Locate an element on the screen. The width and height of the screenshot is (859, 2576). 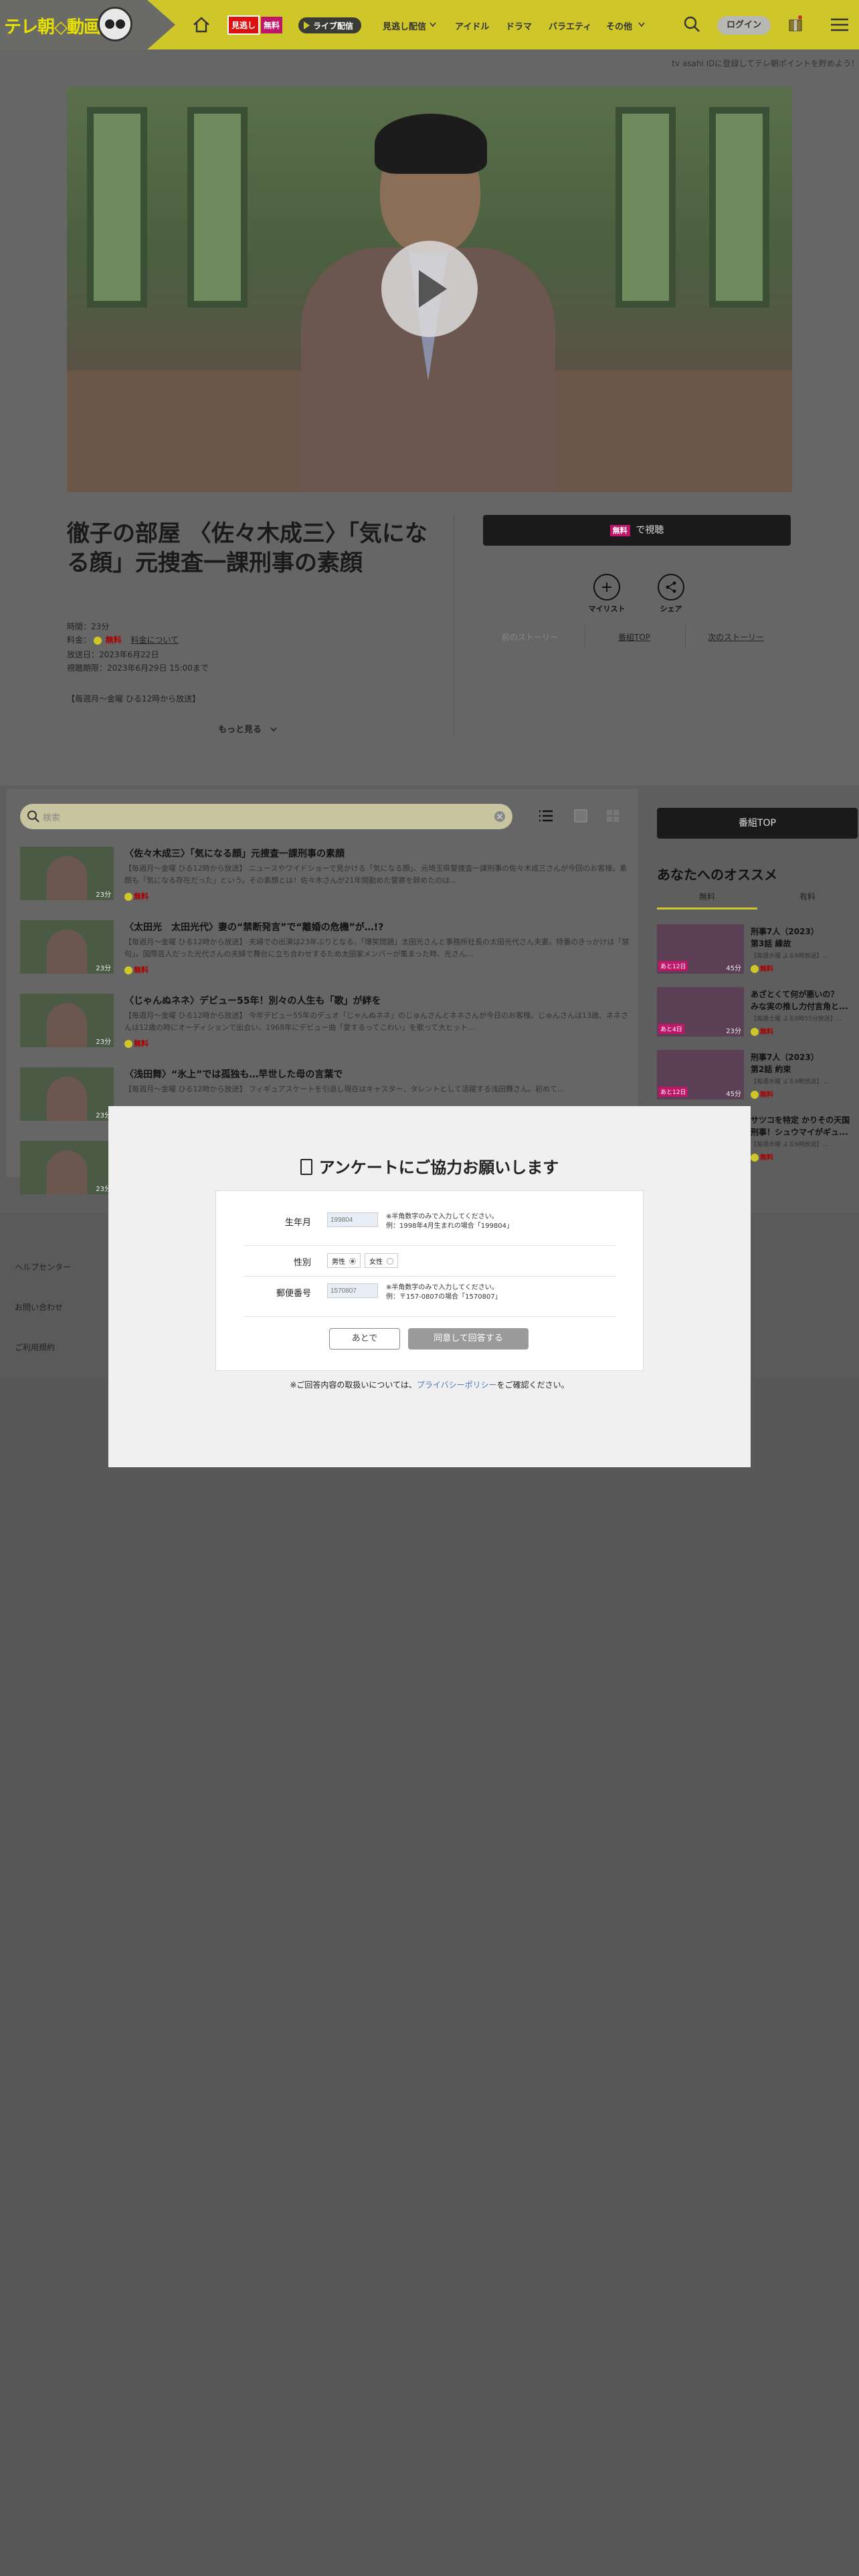
program-title: 徹子の部屋 〈佐々木成三〉「気になる顔」元捜査一課刑事の素顔 is located at coordinates (247, 548).